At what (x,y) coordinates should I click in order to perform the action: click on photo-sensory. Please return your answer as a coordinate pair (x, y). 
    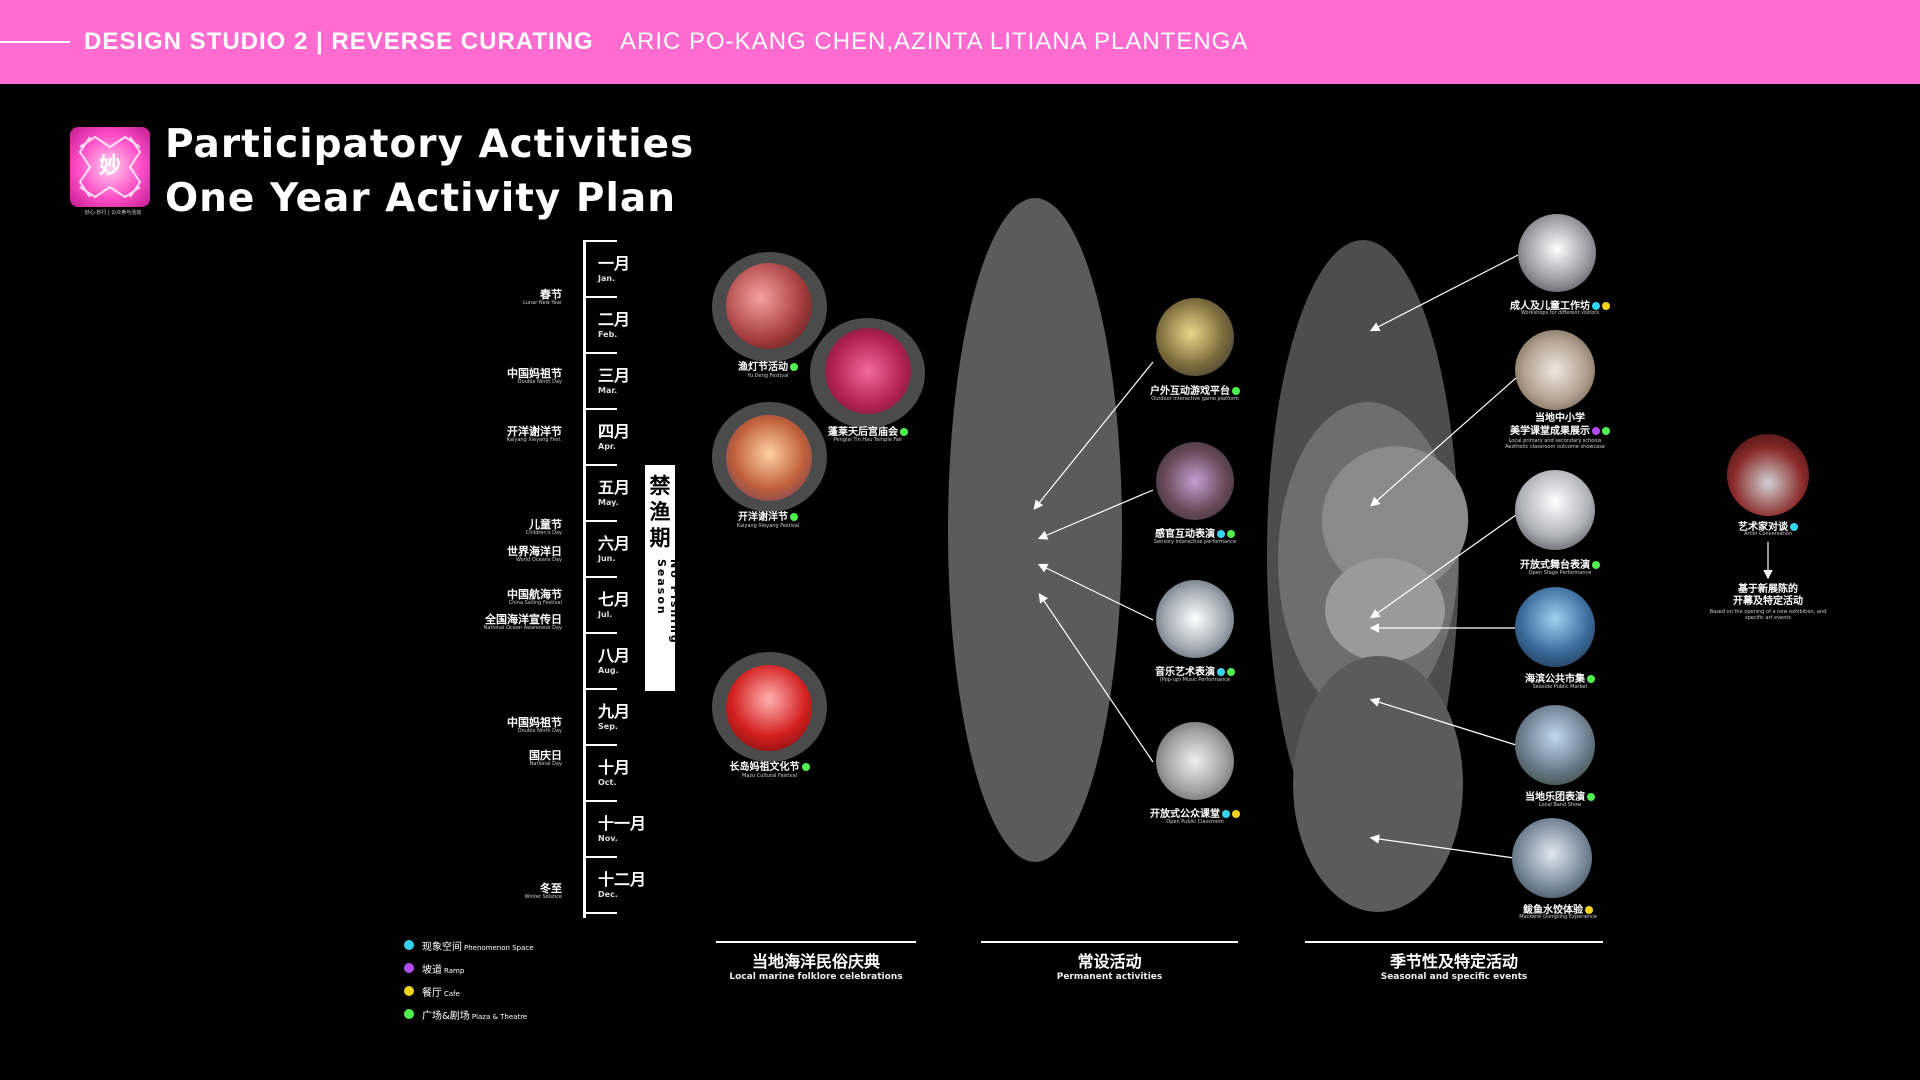
    Looking at the image, I should click on (1195, 481).